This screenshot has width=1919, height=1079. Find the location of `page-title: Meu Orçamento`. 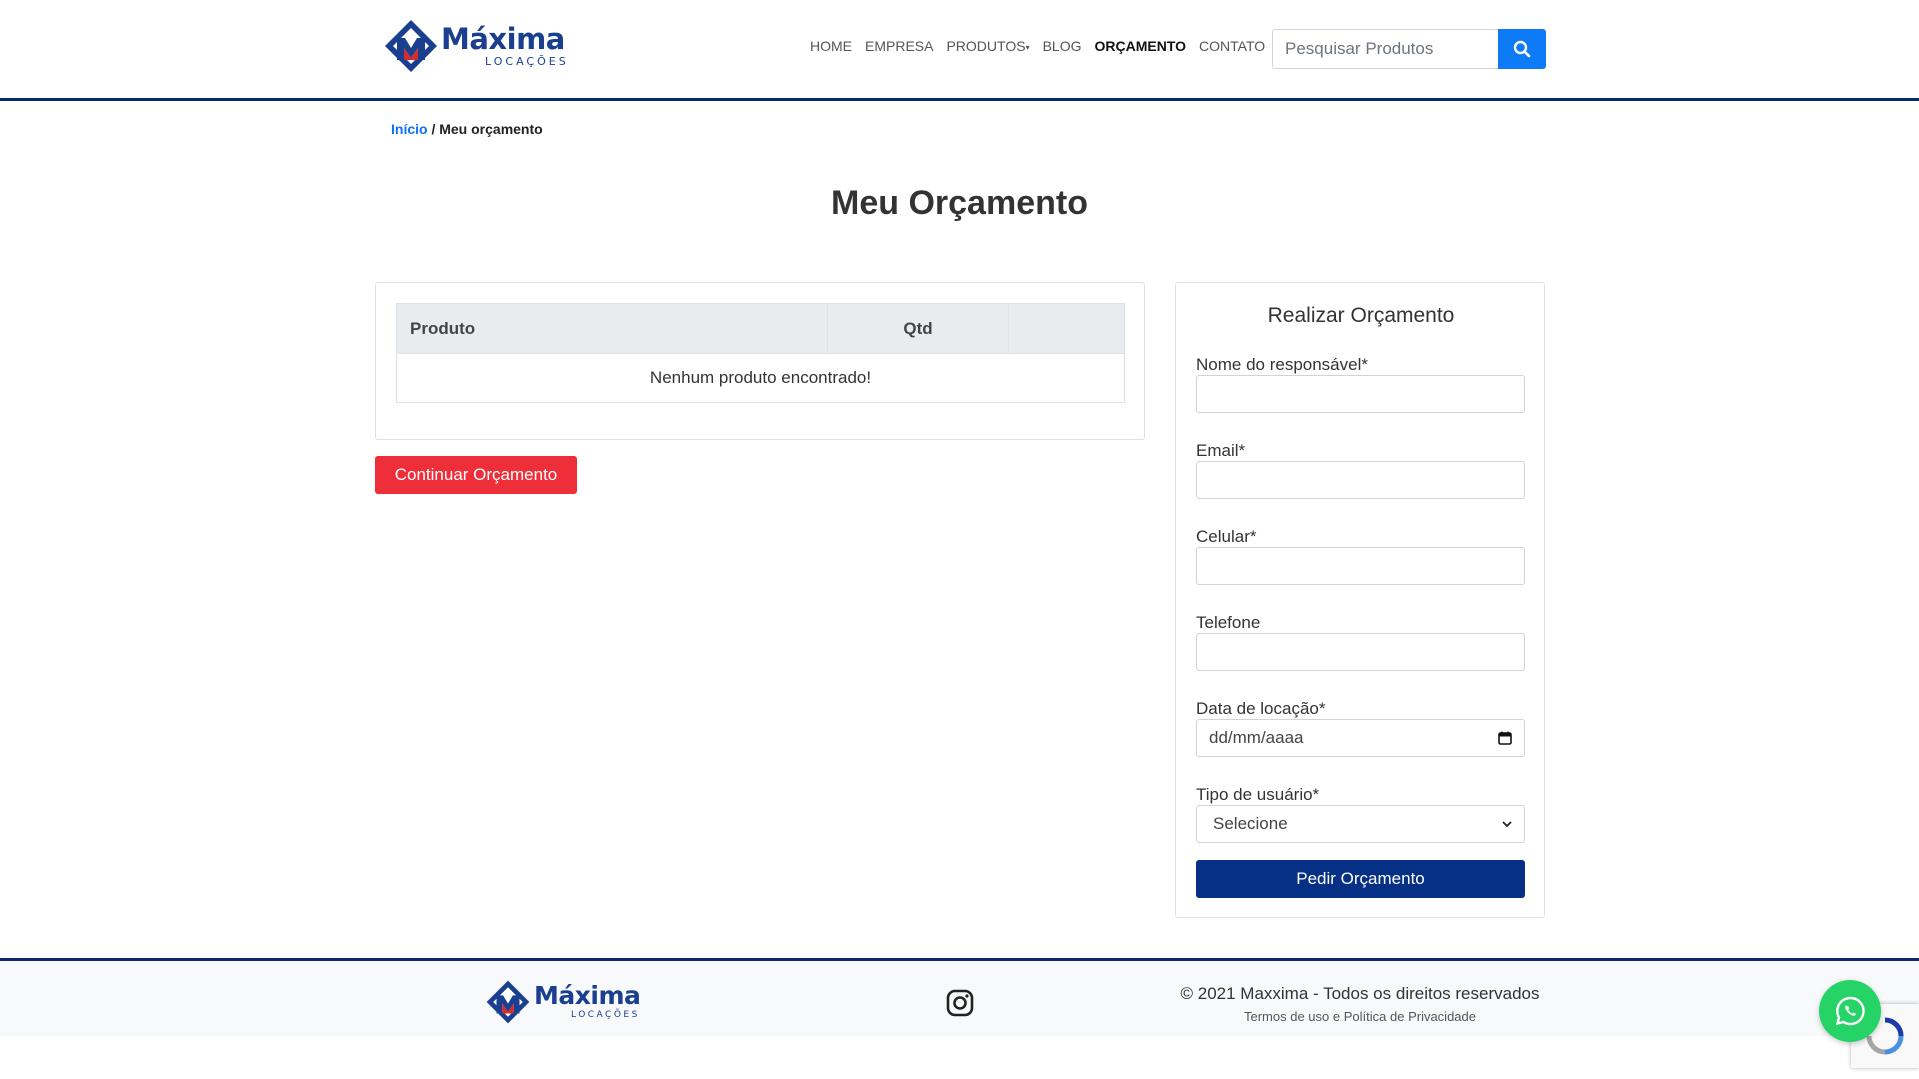

page-title: Meu Orçamento is located at coordinates (959, 203).